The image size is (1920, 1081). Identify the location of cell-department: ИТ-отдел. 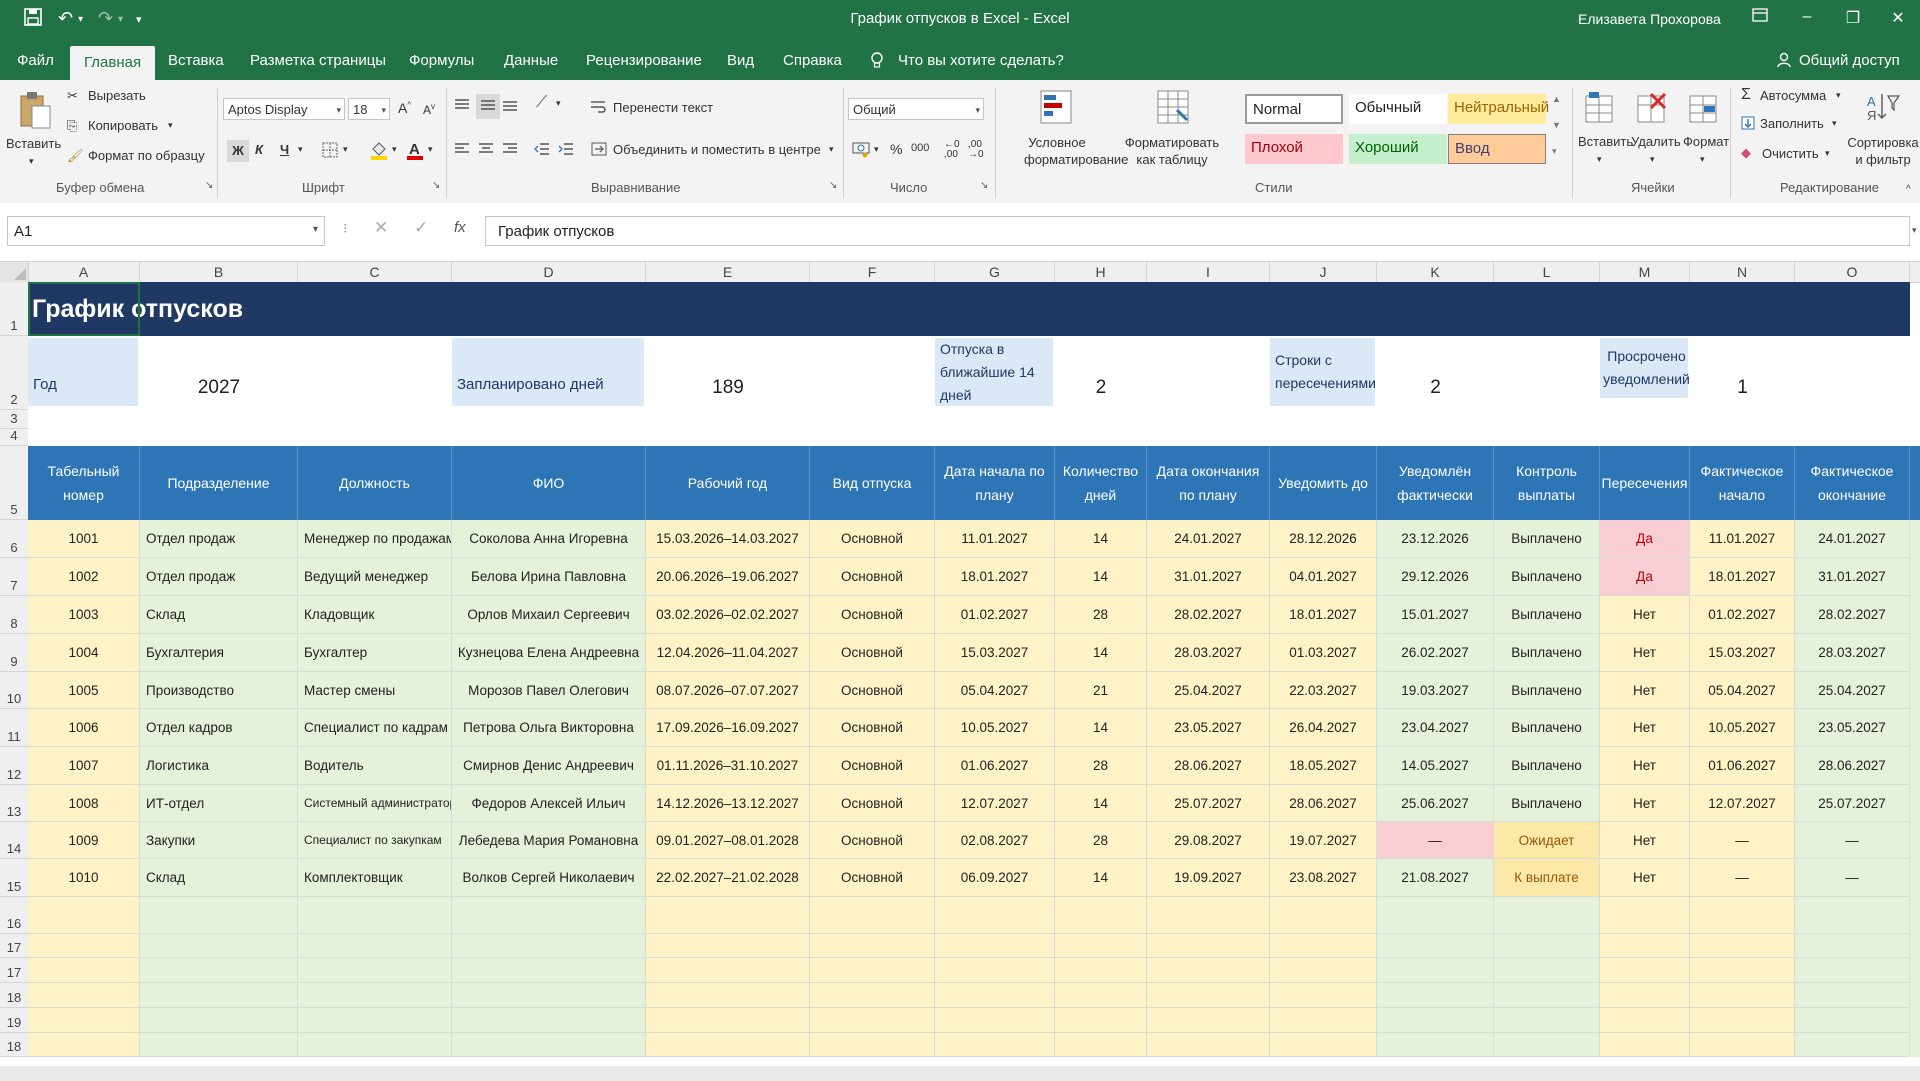
(219, 803).